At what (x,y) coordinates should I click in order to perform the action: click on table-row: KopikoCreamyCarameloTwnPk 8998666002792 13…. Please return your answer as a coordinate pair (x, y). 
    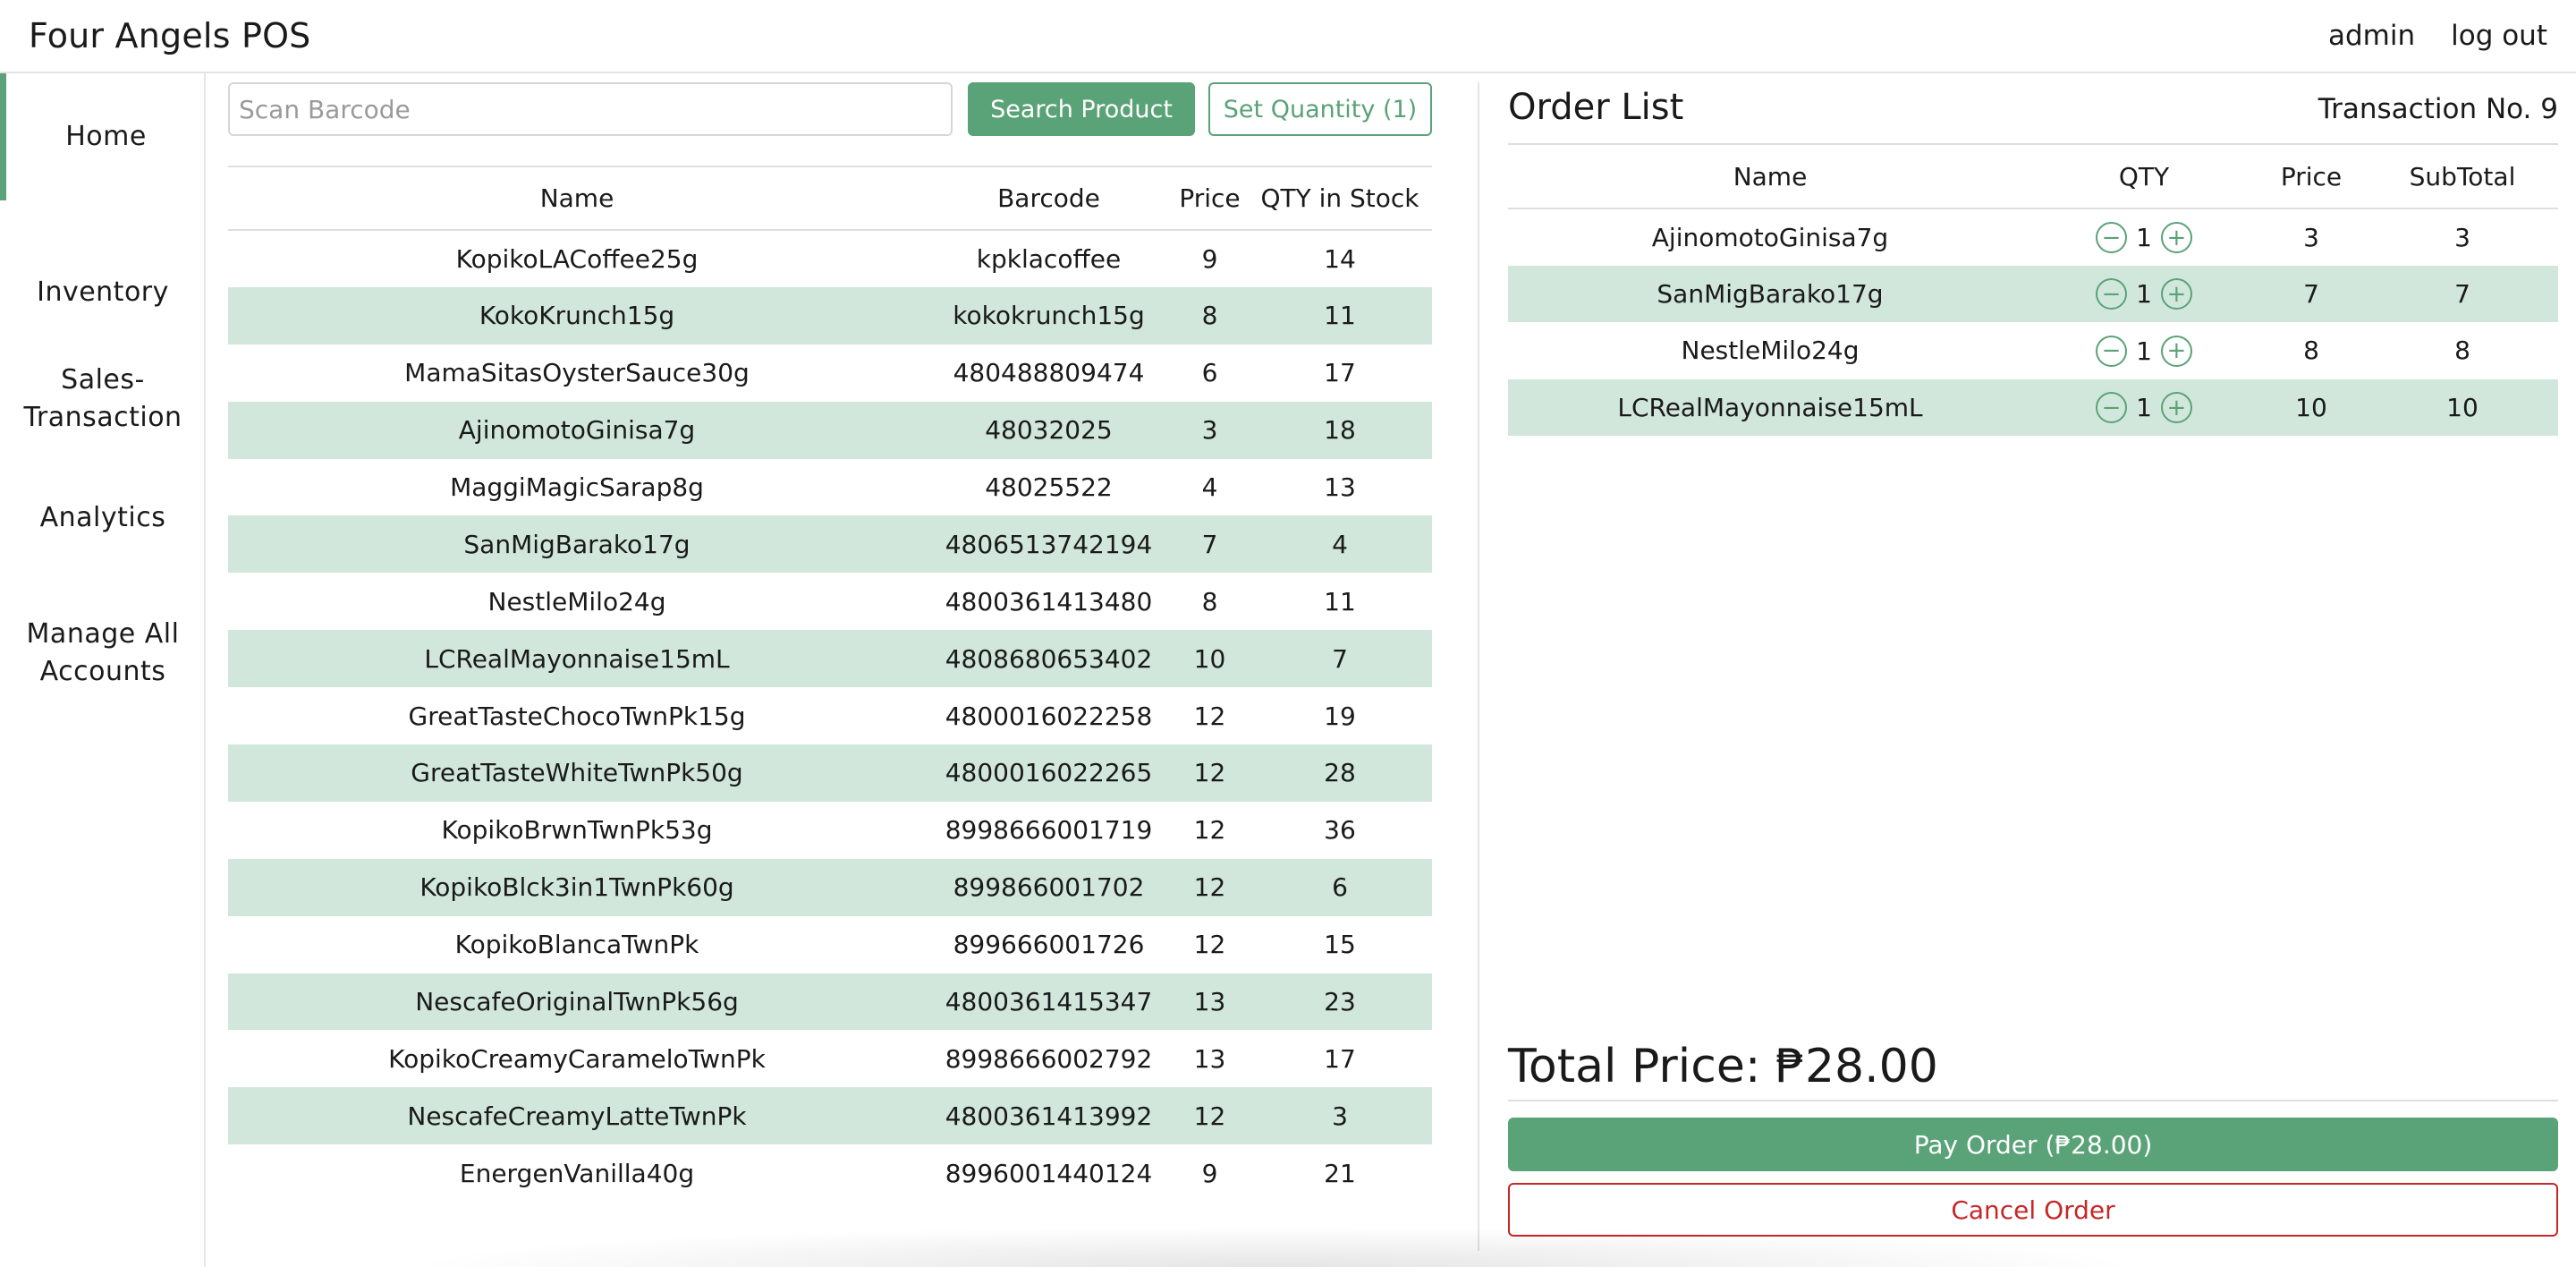
    Looking at the image, I should click on (830, 1058).